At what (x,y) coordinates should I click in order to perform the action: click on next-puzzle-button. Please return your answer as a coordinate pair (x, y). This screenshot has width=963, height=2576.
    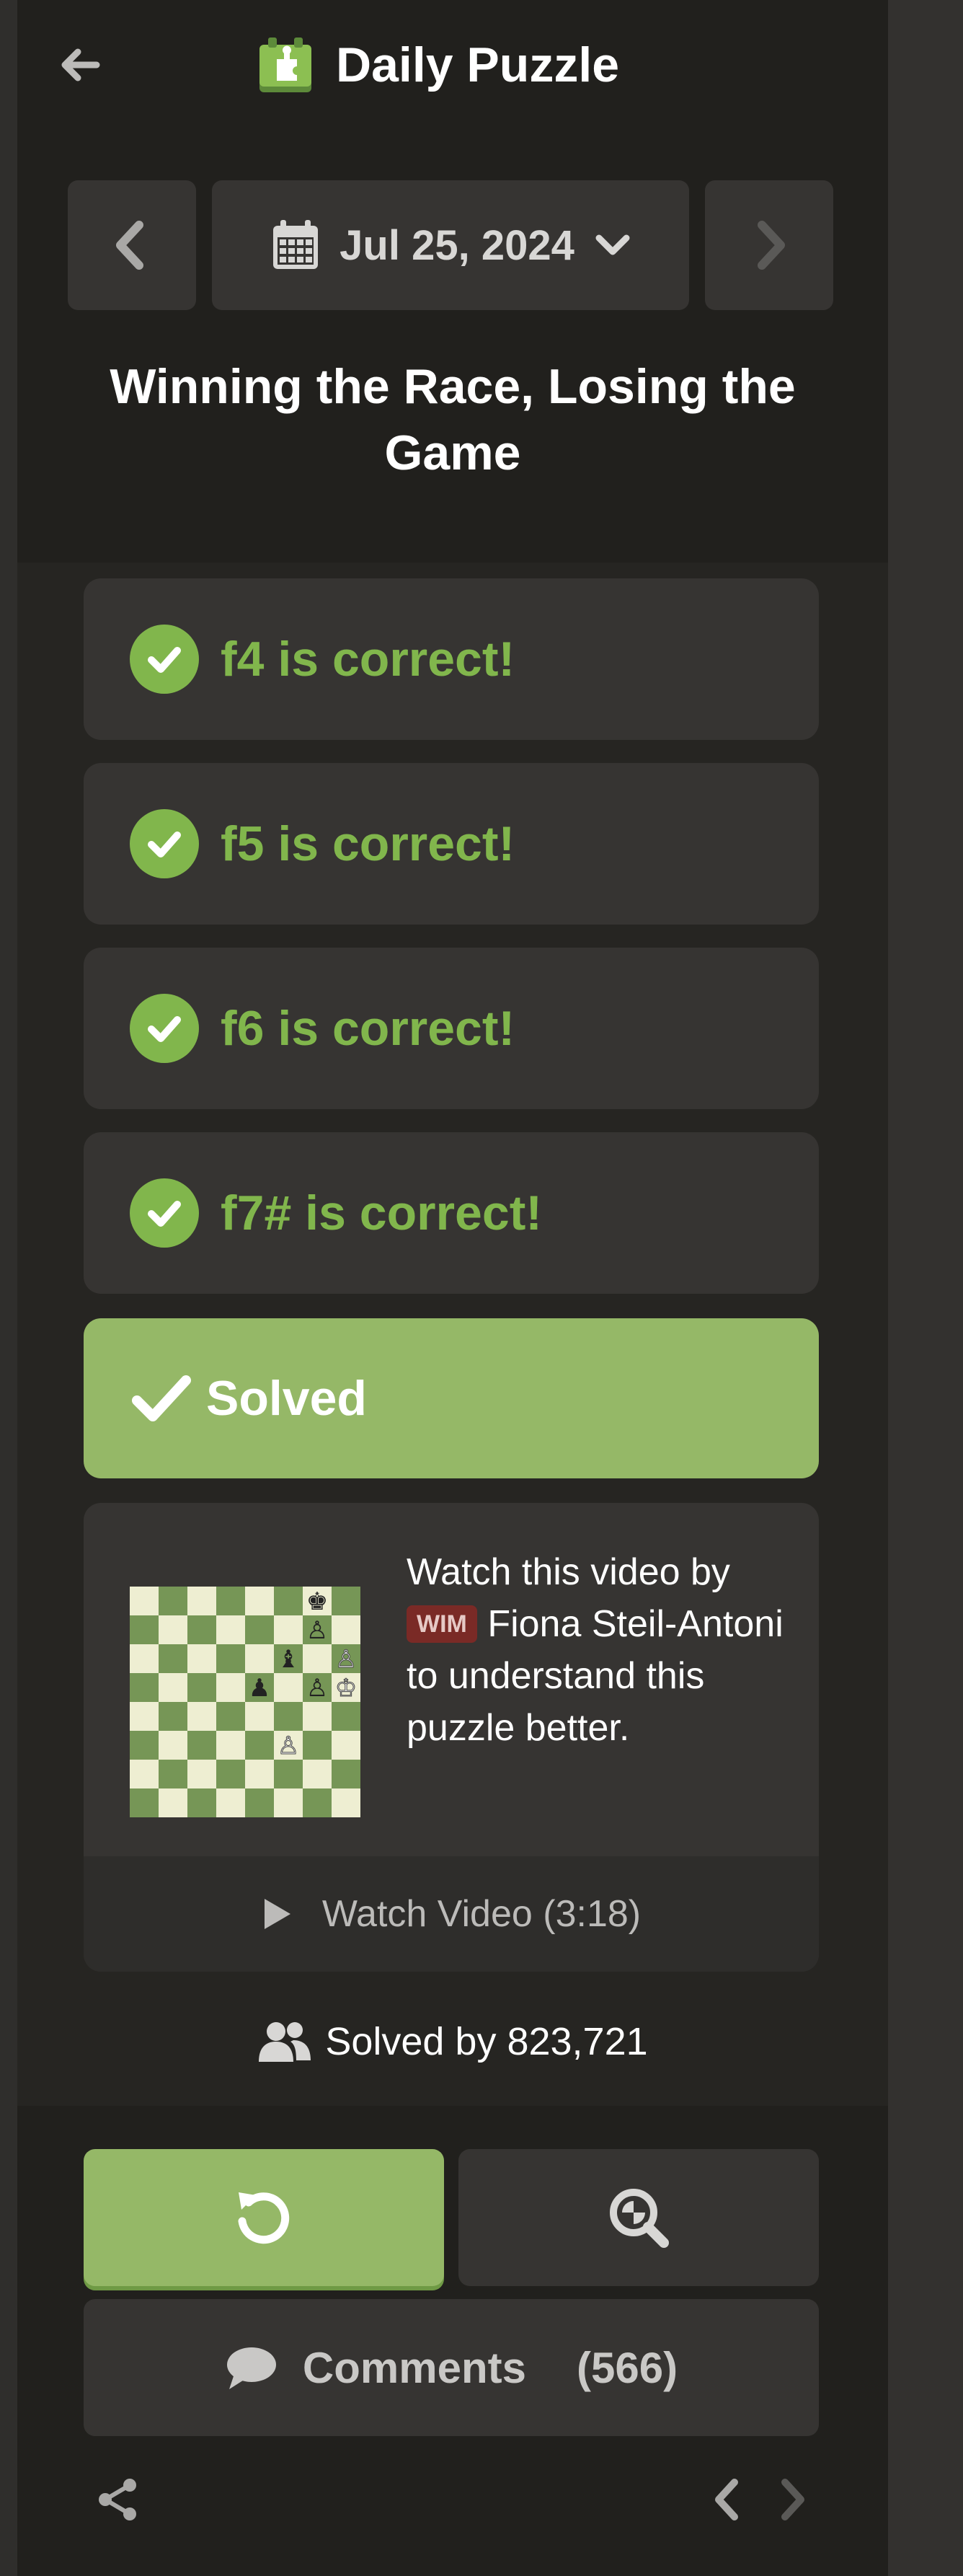
    Looking at the image, I should click on (792, 2499).